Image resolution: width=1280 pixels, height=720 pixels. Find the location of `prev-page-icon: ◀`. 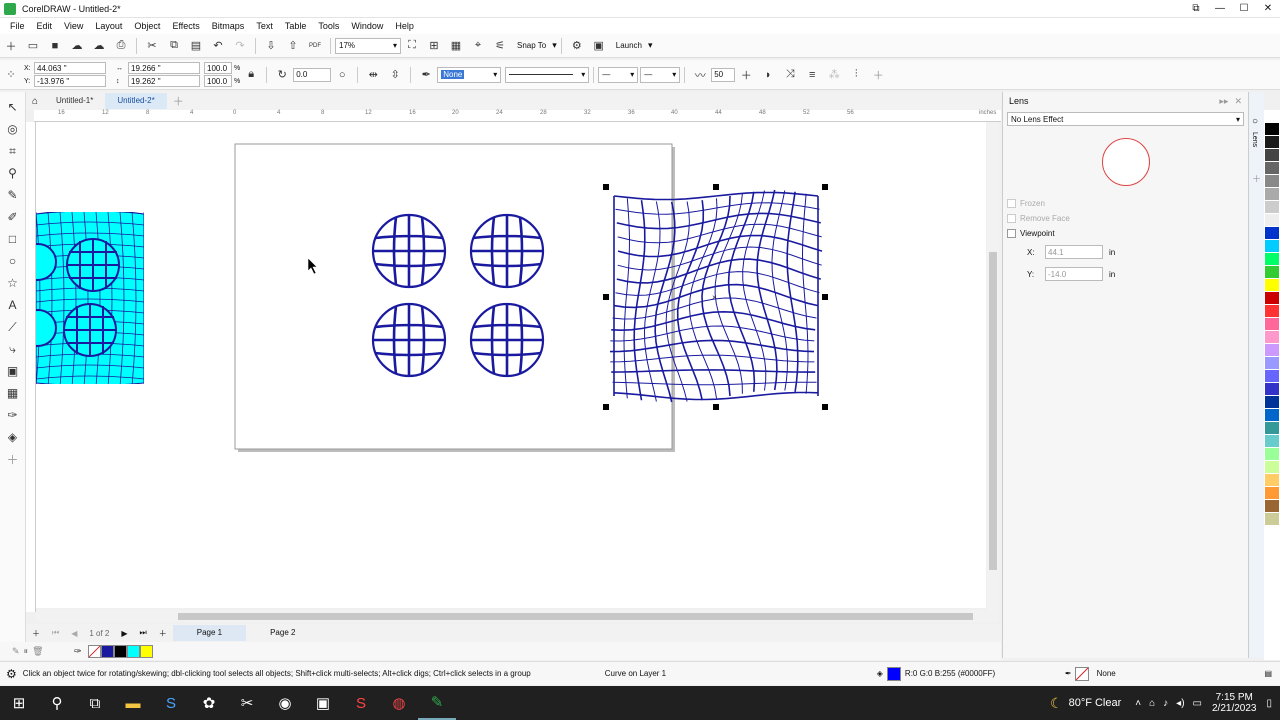

prev-page-icon: ◀ is located at coordinates (74, 633).